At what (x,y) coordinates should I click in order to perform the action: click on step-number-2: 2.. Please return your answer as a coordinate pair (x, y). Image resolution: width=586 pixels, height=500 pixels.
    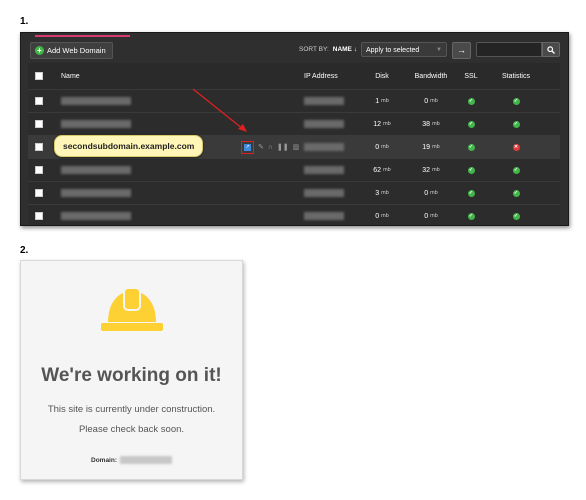
    Looking at the image, I should click on (24, 250).